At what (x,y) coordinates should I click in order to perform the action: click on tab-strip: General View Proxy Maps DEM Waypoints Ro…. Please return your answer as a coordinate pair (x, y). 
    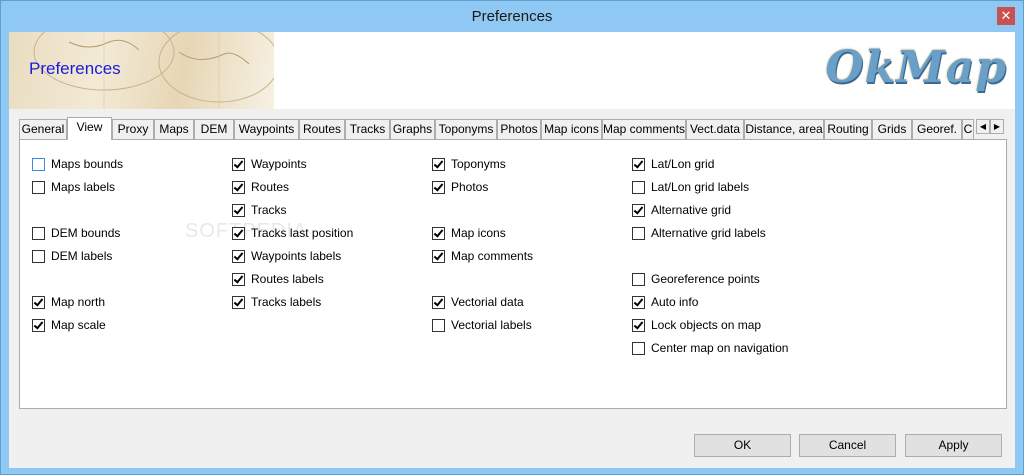
    Looking at the image, I should click on (514, 128).